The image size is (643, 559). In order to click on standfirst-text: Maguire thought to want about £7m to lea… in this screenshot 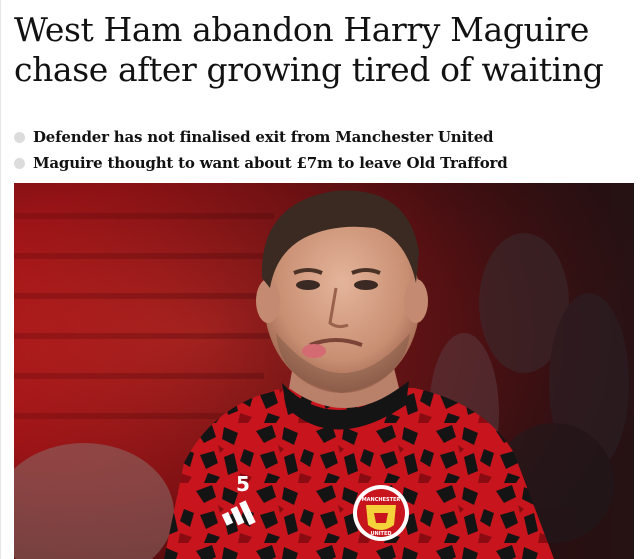, I will do `click(270, 163)`.